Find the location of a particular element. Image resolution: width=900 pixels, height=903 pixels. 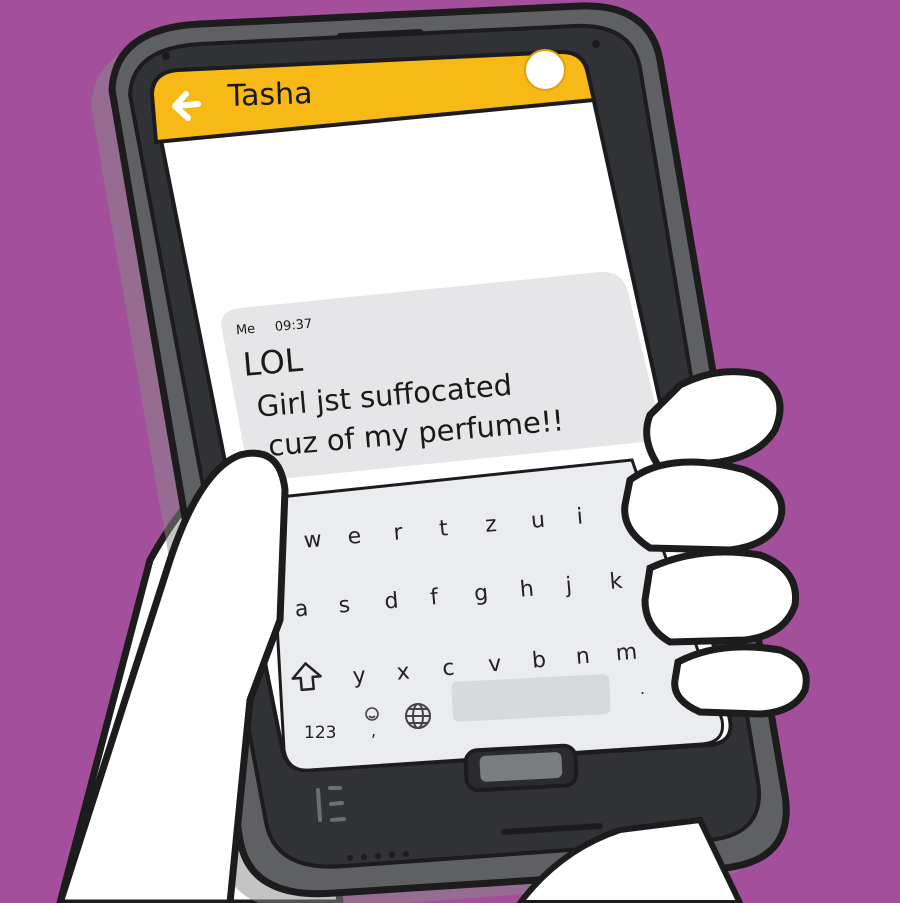

arrow-left-icon is located at coordinates (186, 106).